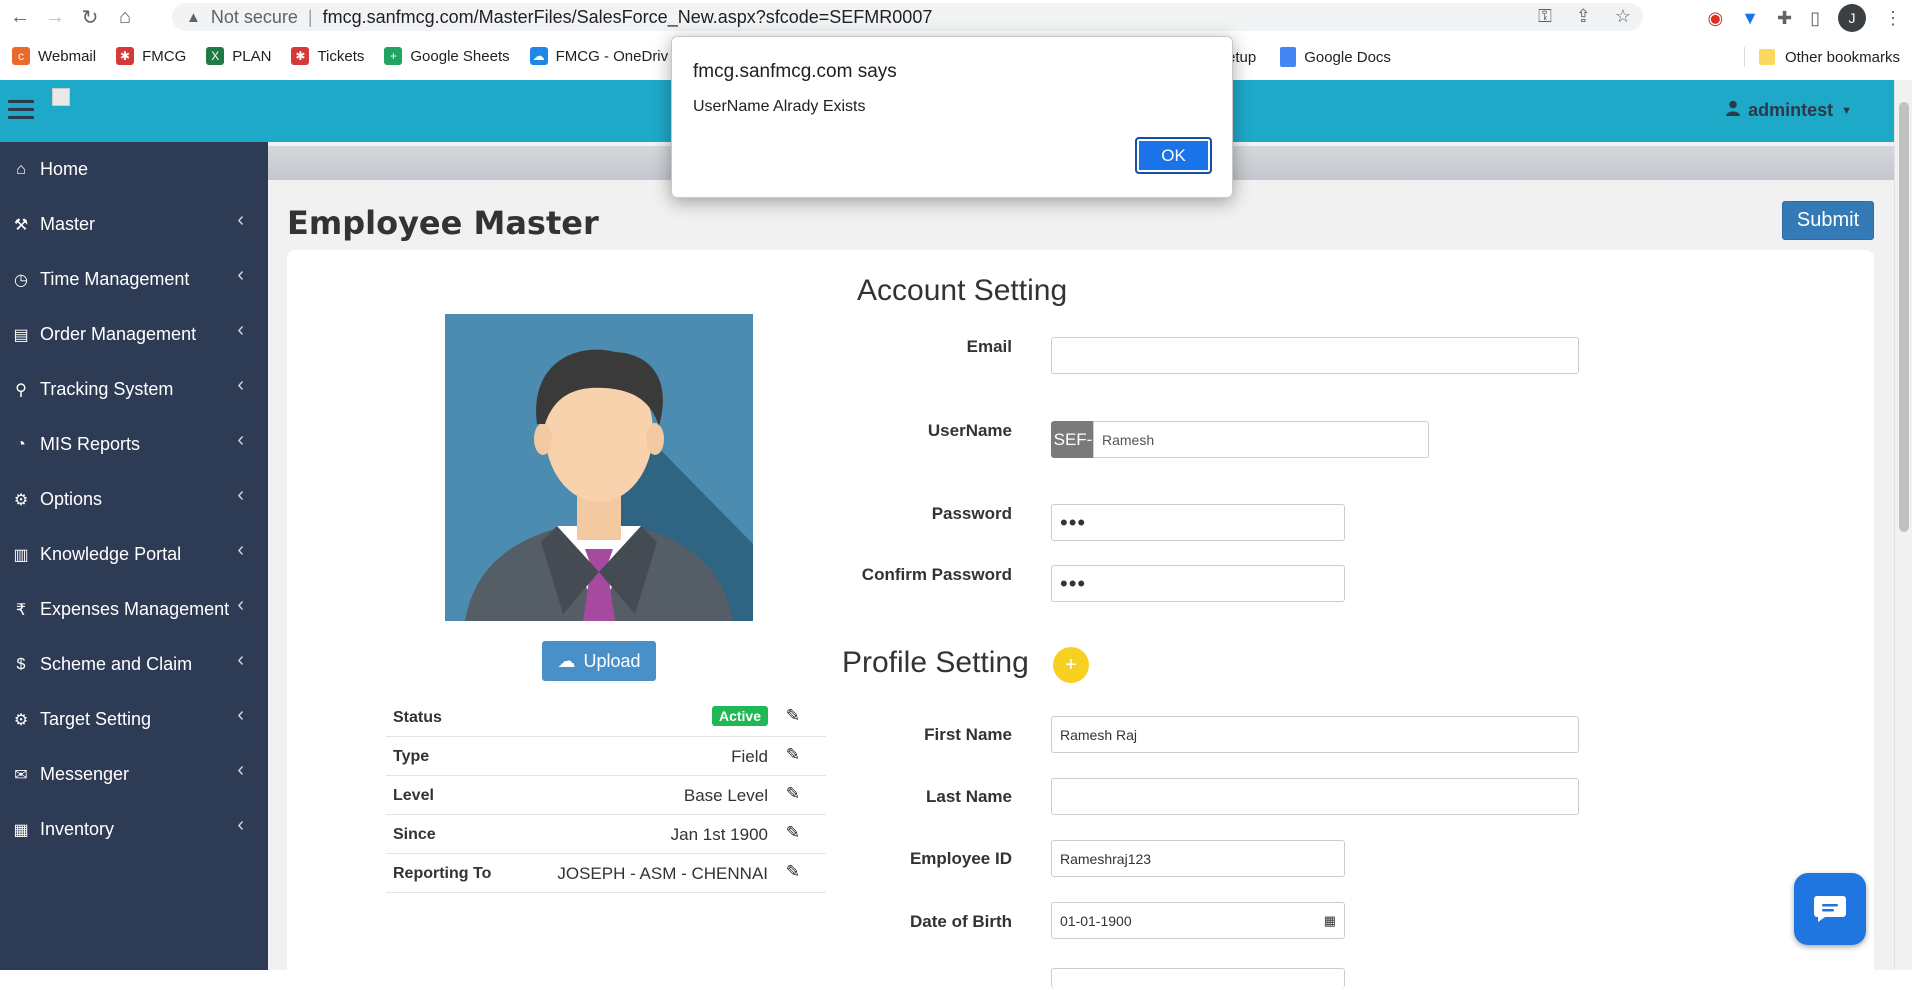  I want to click on profile-avatar: J, so click(1852, 18).